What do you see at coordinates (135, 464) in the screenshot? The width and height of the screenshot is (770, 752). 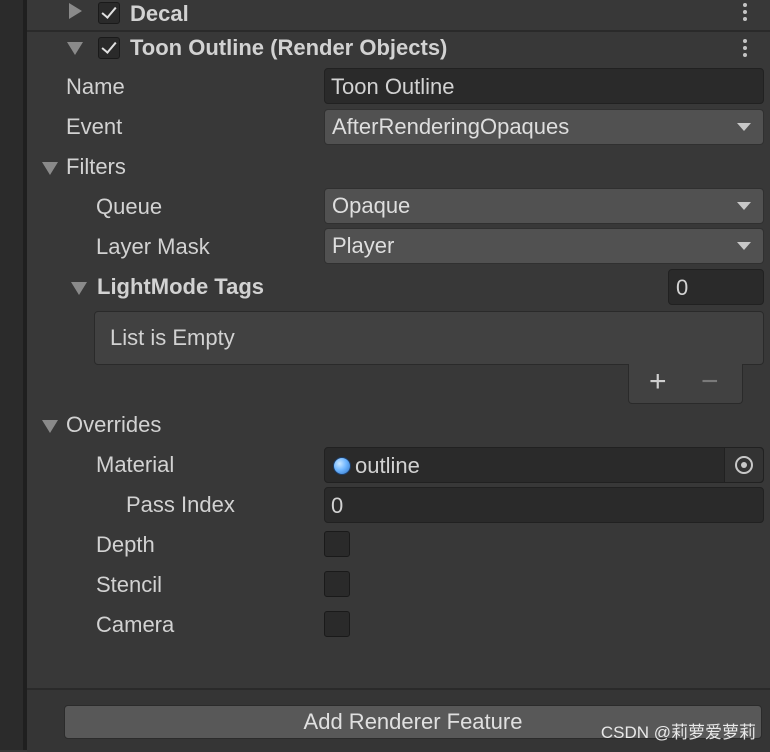 I see `material-label: Material` at bounding box center [135, 464].